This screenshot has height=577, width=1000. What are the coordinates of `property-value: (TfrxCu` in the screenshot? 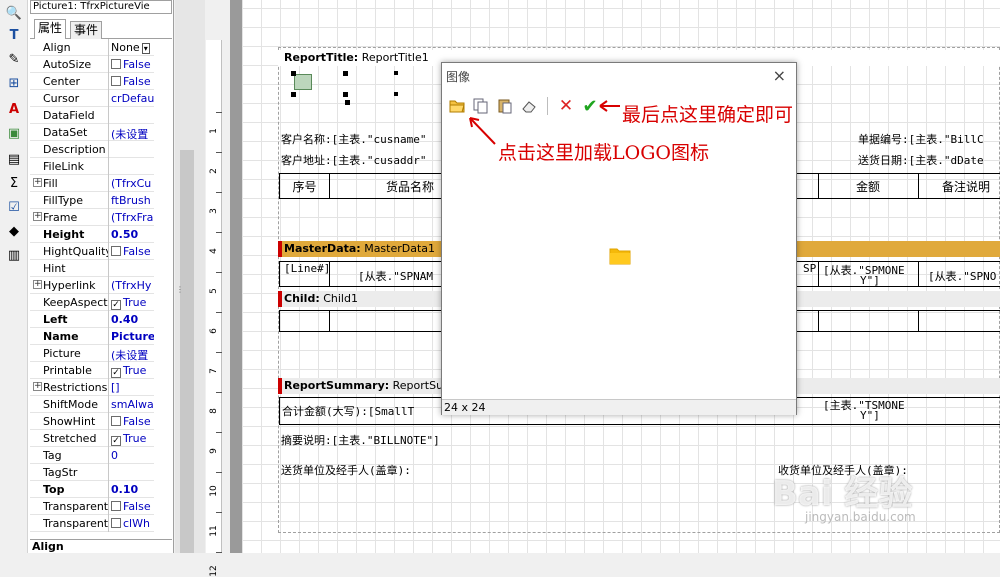 It's located at (132, 183).